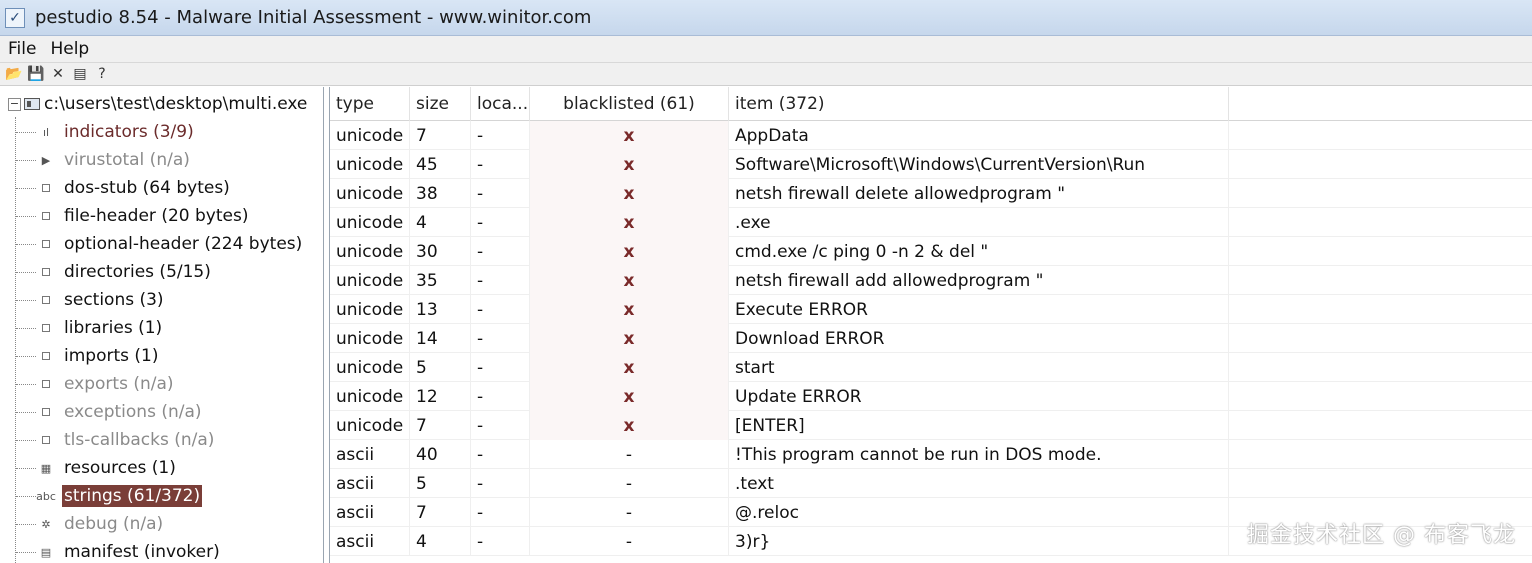  What do you see at coordinates (119, 384) in the screenshot?
I see `tree-item-label: exports (n/a)` at bounding box center [119, 384].